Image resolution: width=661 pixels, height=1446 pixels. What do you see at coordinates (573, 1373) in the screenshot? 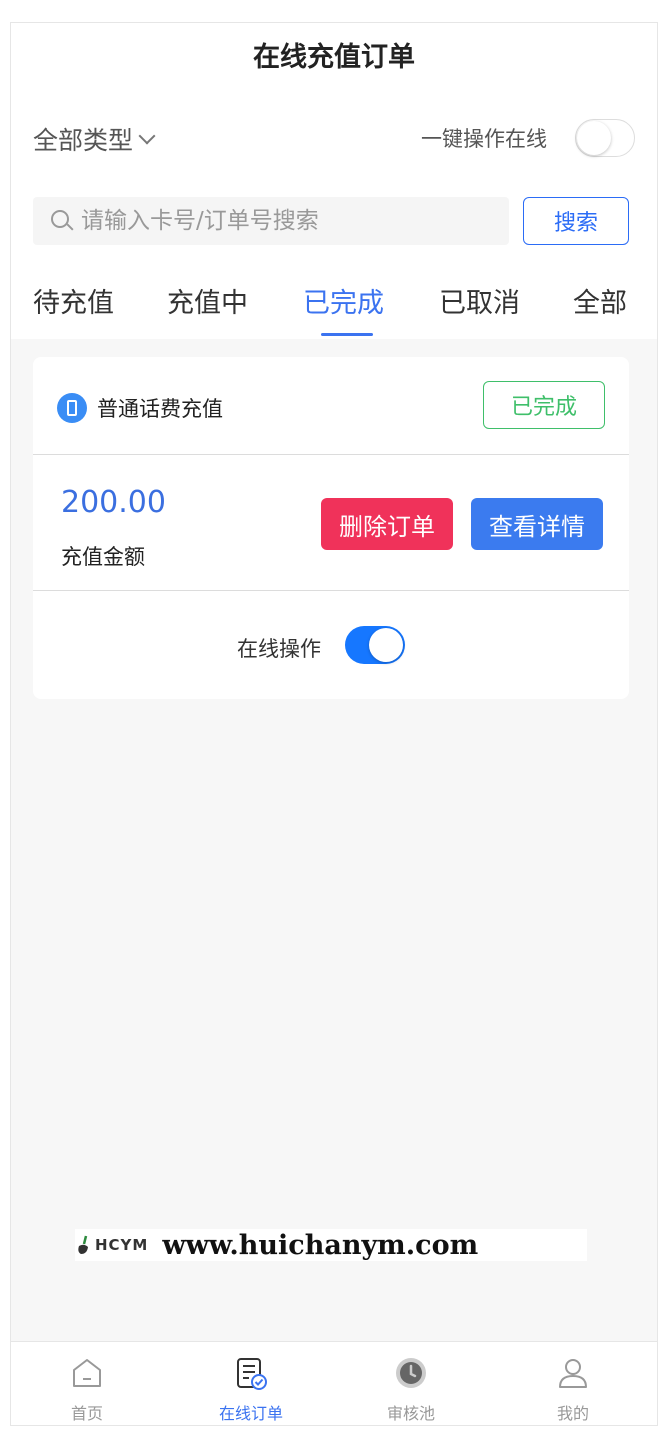
I see `user-icon` at bounding box center [573, 1373].